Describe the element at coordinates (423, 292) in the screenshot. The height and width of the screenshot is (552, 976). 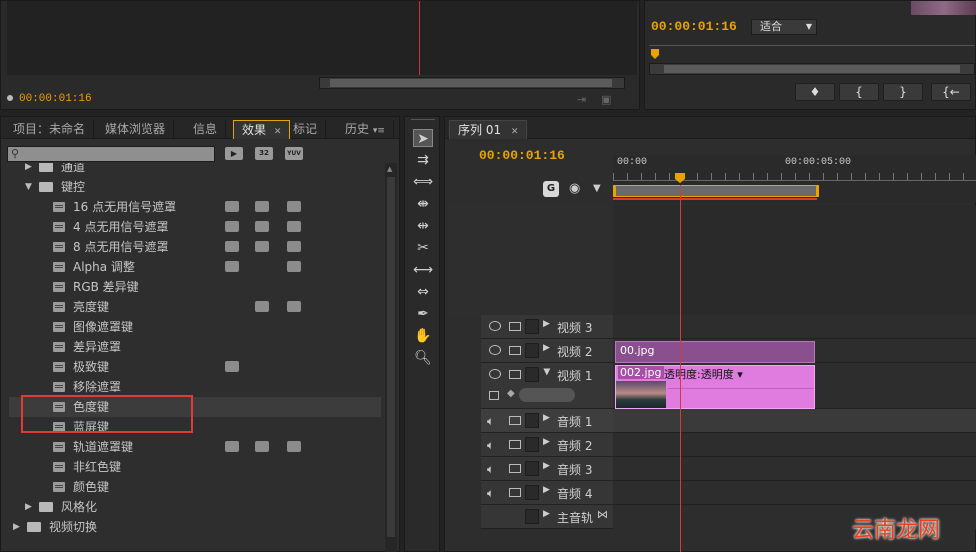
I see `slide-tool-icon: ⇔` at that location.